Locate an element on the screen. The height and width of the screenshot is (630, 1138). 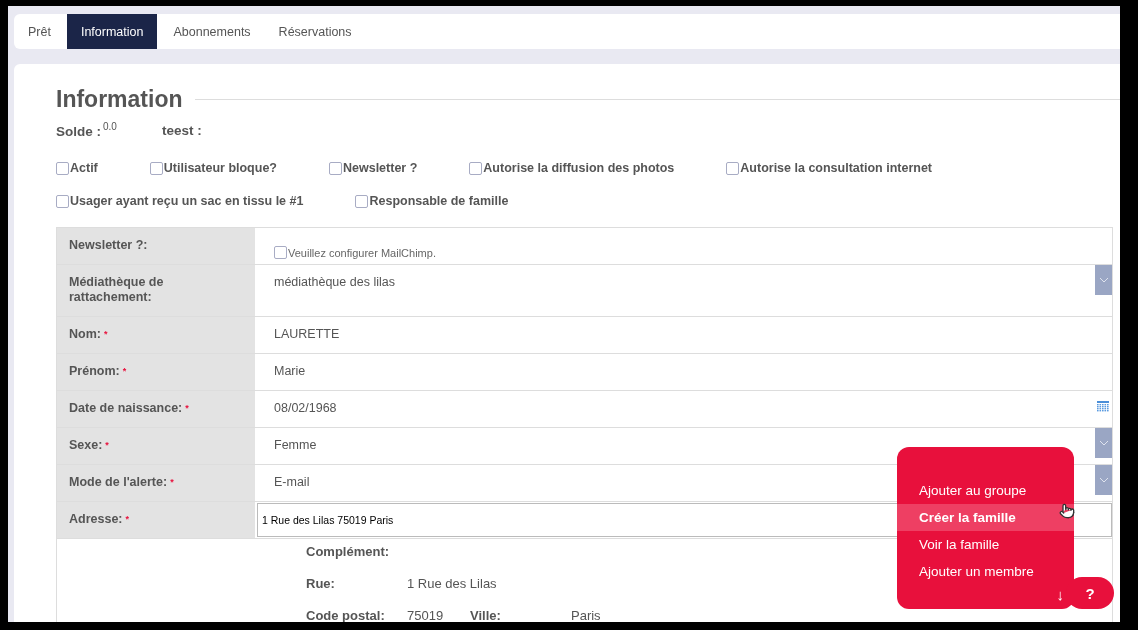
detail-value: 75019 is located at coordinates (425, 615).